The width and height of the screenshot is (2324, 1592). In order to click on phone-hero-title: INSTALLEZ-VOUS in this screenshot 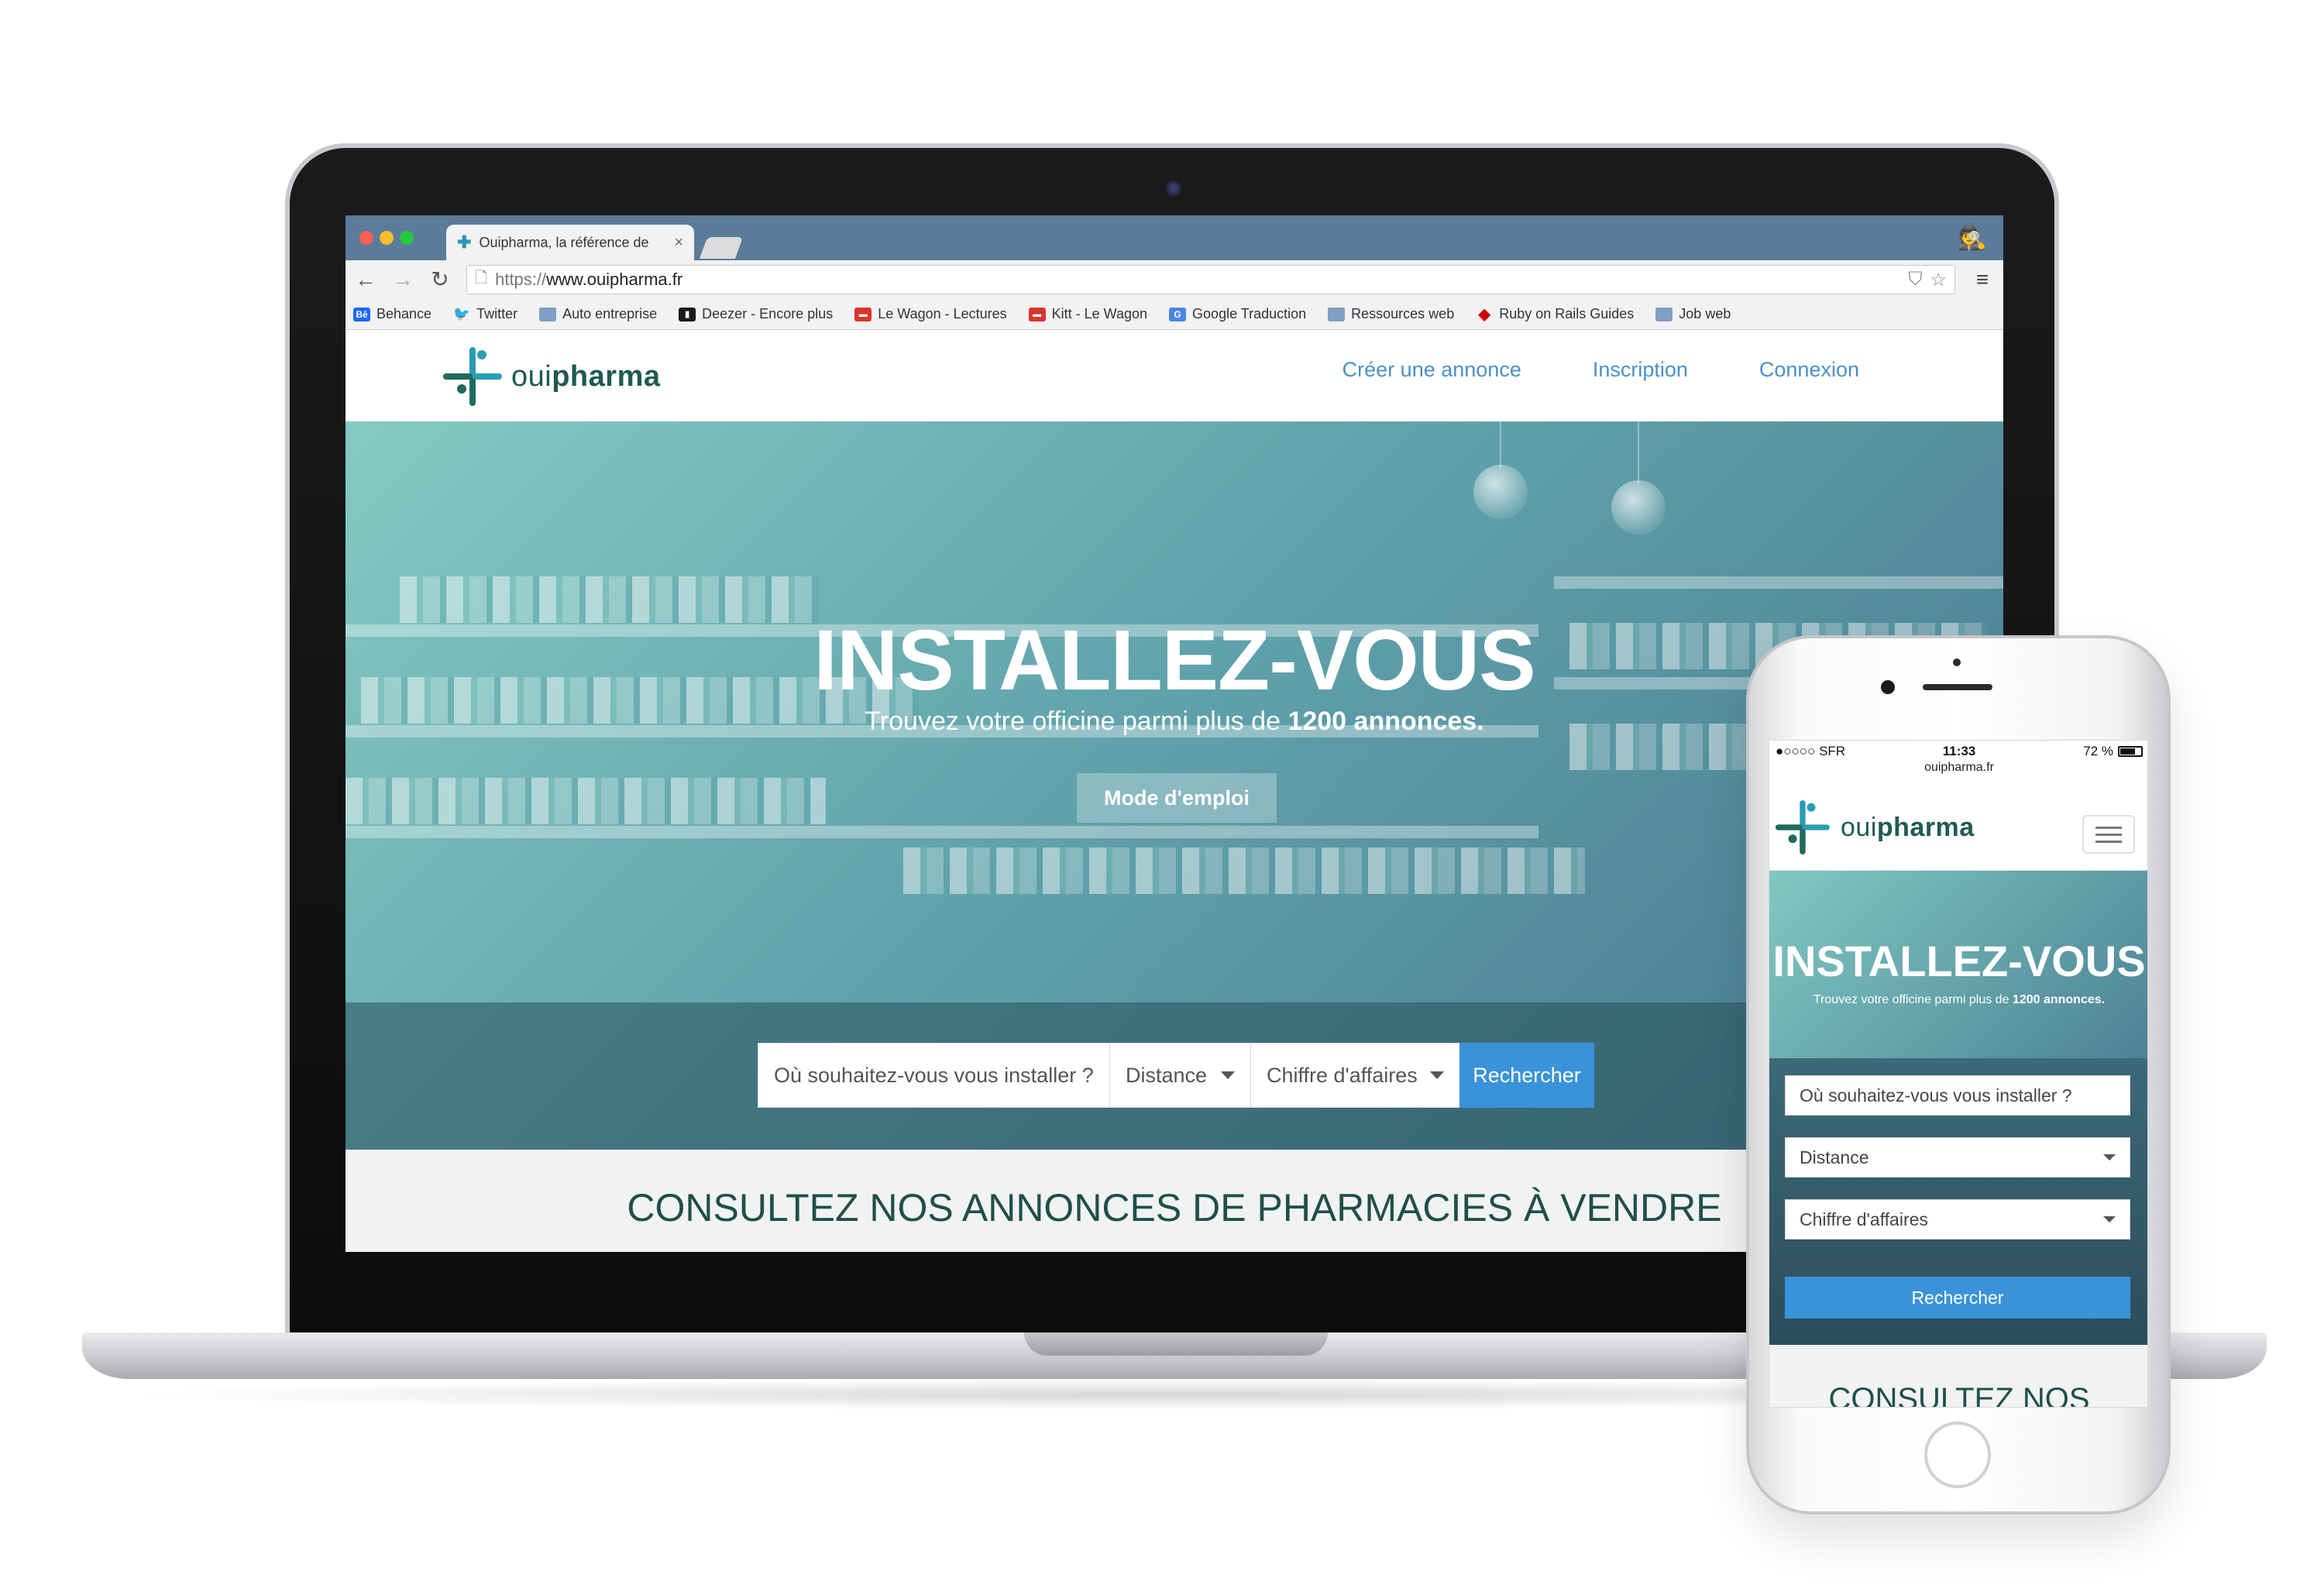, I will do `click(1959, 961)`.